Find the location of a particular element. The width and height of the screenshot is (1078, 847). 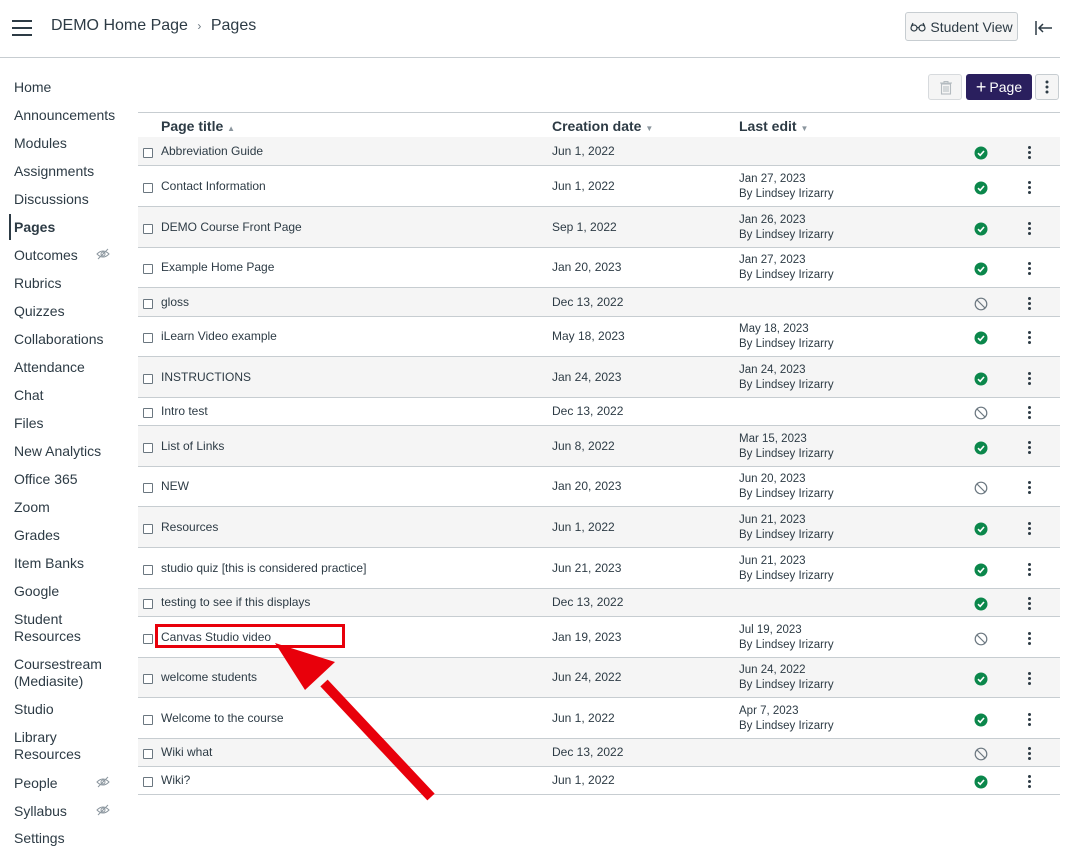

sidebar-item: Assignments is located at coordinates (54, 171).